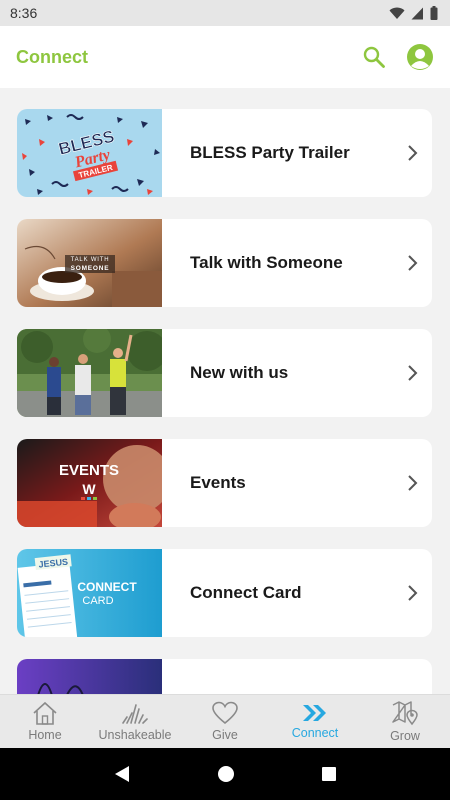  I want to click on tab-label: Home, so click(45, 735).